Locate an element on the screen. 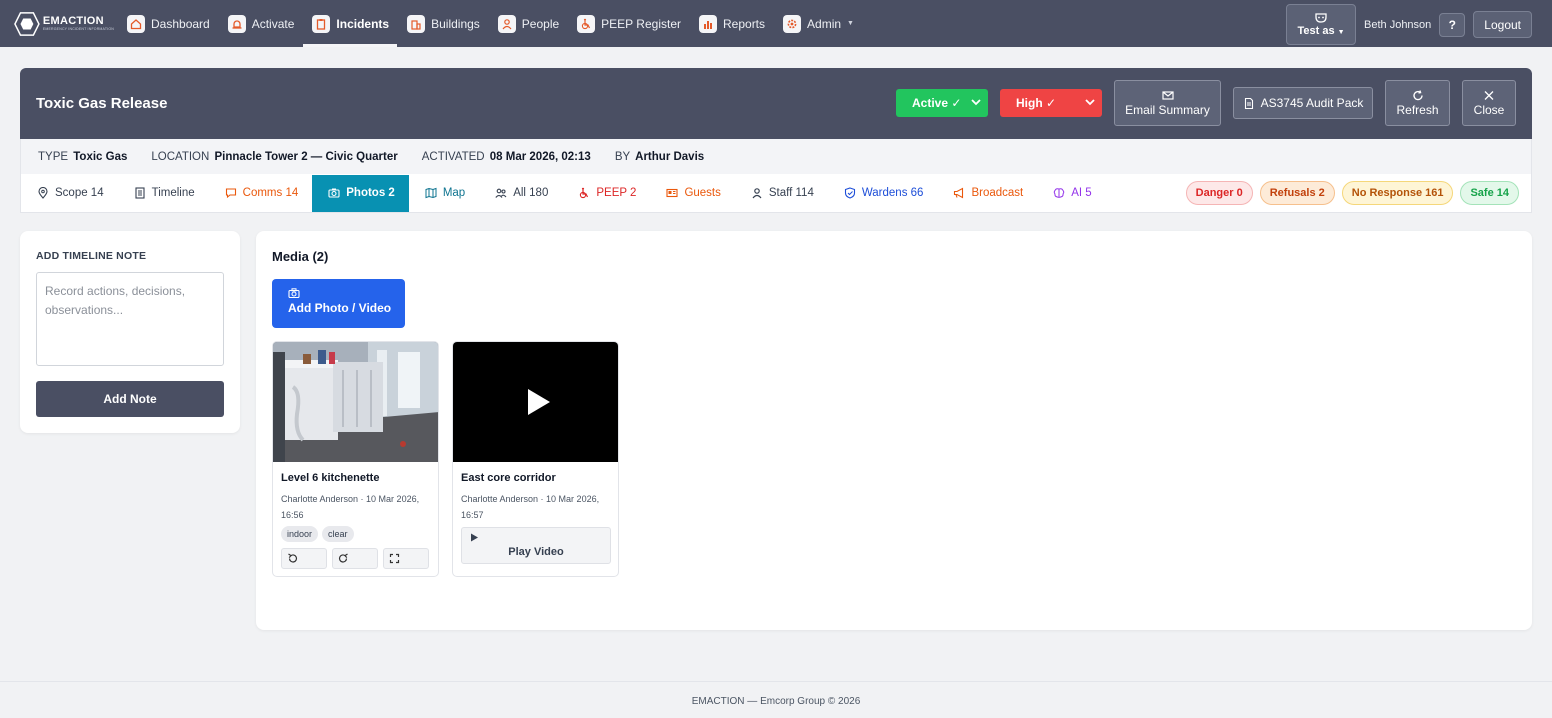 This screenshot has width=1552, height=718. nav-item-peep-register: PEEP Register is located at coordinates (633, 23).